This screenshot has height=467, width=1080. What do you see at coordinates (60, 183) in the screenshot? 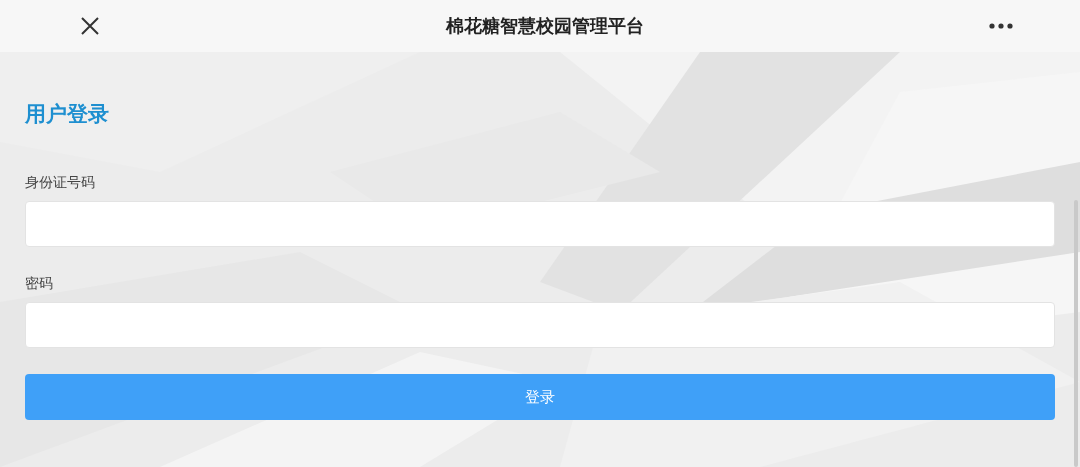
I see `field-label: 身份证号码` at bounding box center [60, 183].